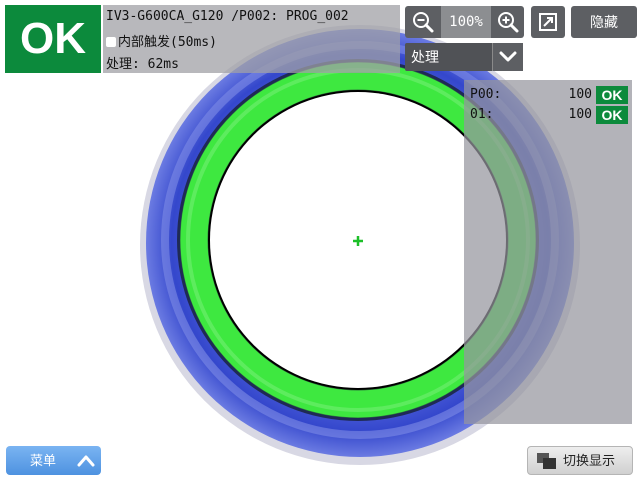  I want to click on window-switch-icon, so click(546, 461).